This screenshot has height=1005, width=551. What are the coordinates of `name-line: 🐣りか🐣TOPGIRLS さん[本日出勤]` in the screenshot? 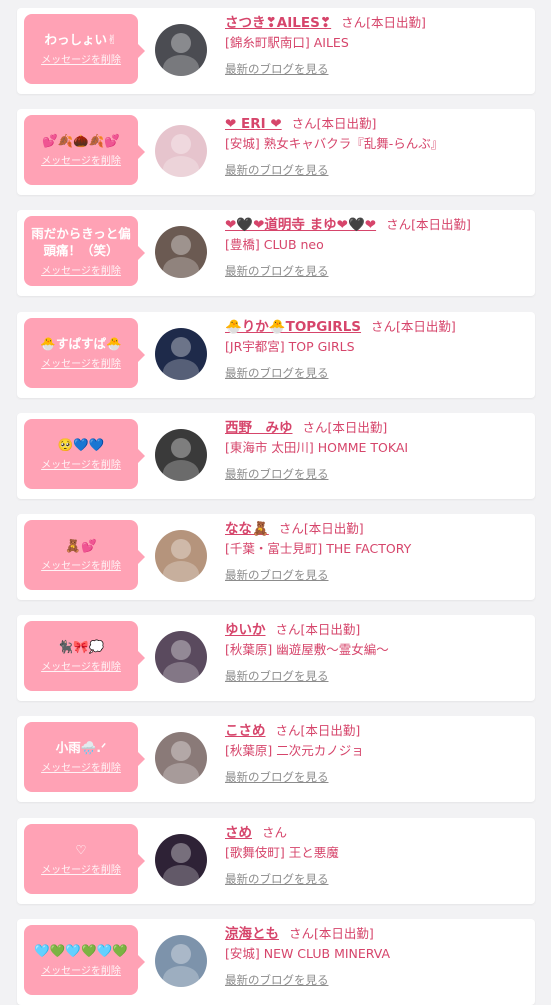 It's located at (377, 326).